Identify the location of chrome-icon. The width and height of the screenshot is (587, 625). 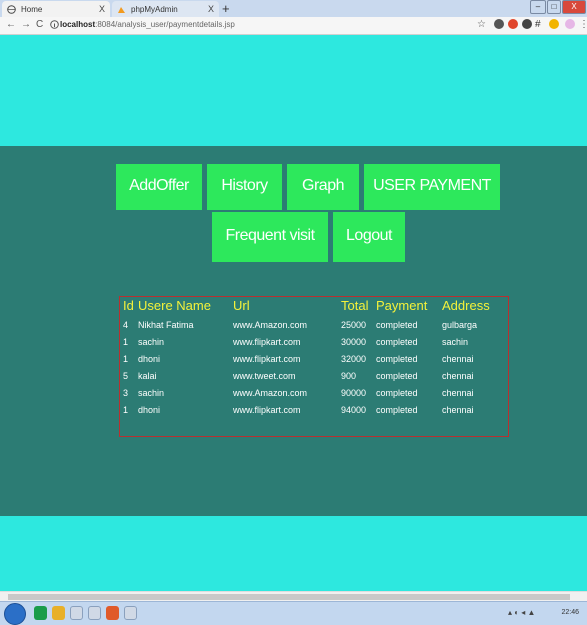
(40, 613).